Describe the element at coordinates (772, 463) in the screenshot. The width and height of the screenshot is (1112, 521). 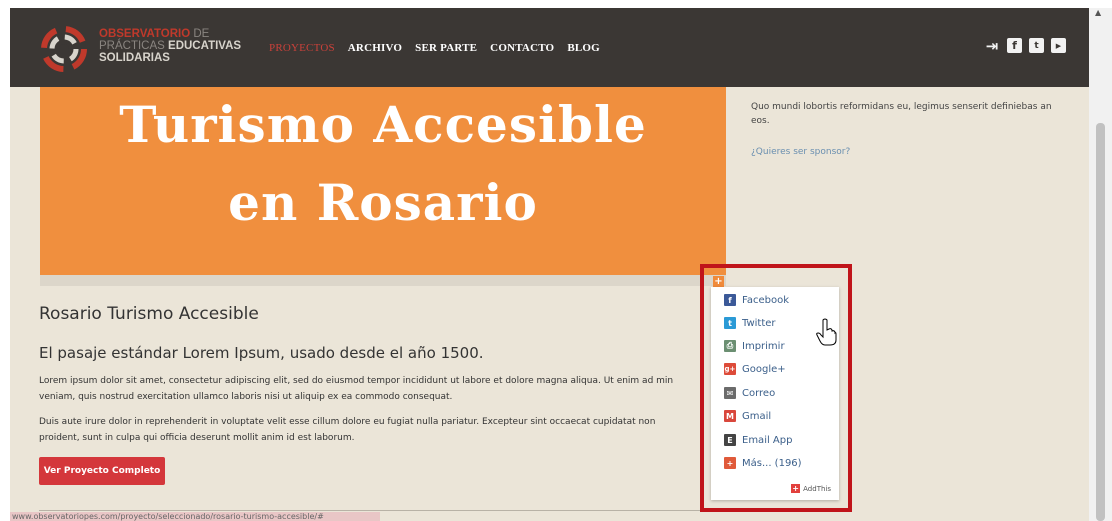
I see `share-item-label: Más... (196)` at that location.